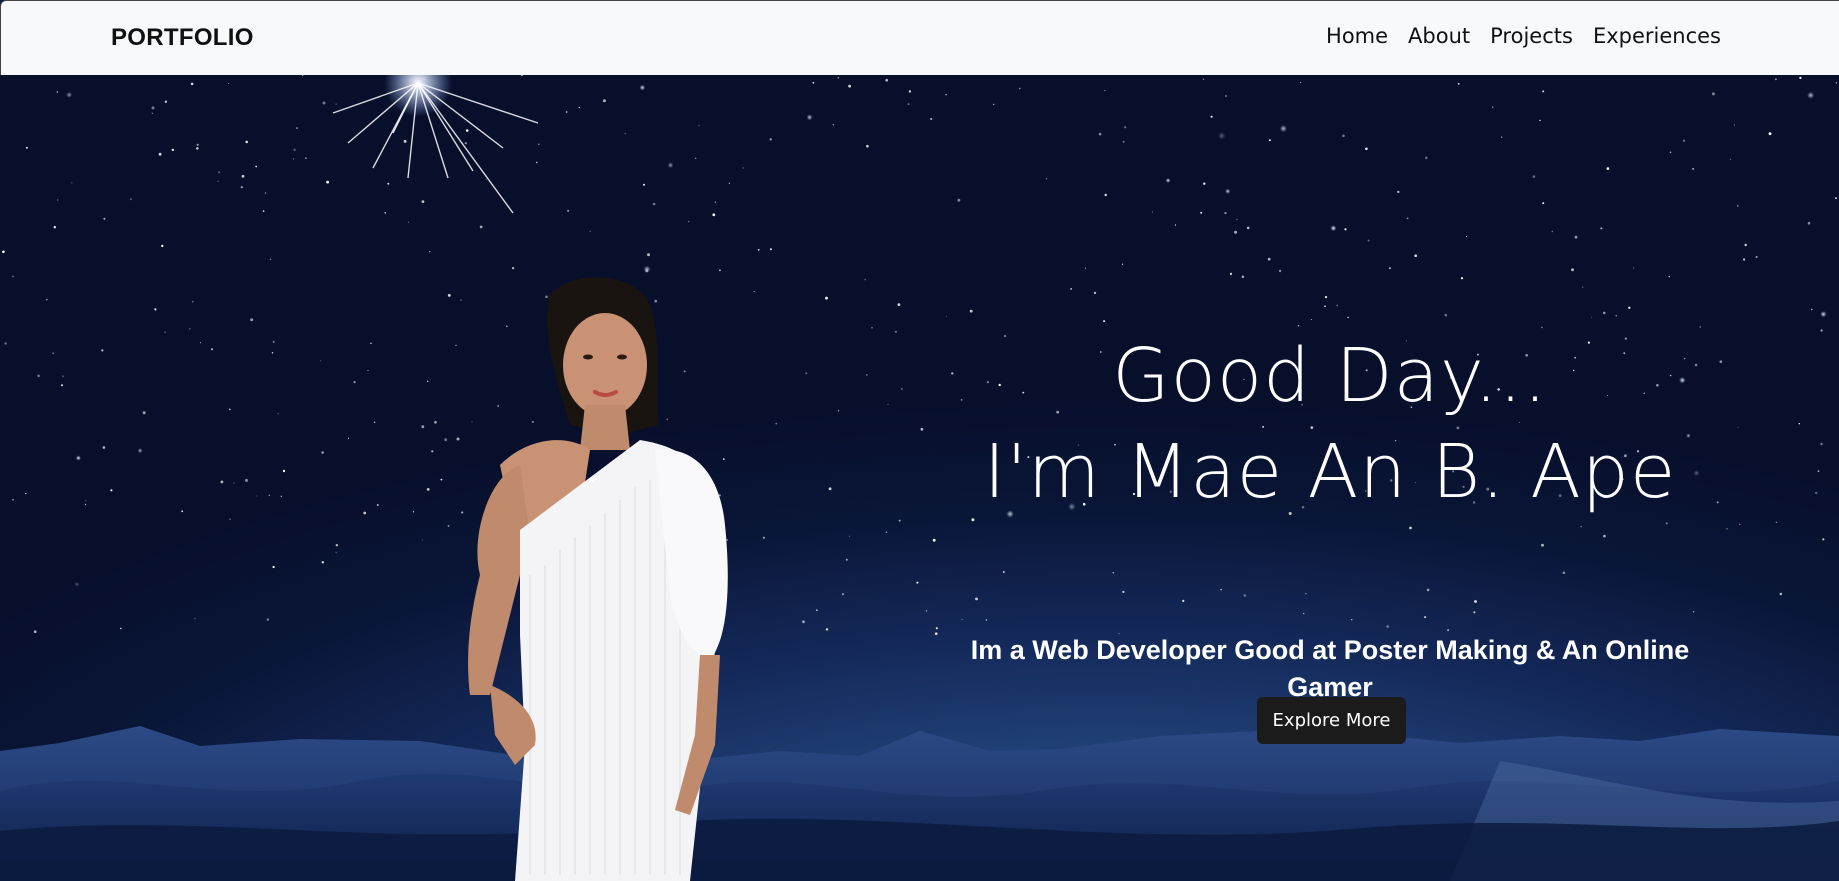 This screenshot has width=1839, height=881. I want to click on explore-more-button: Explore More, so click(1331, 720).